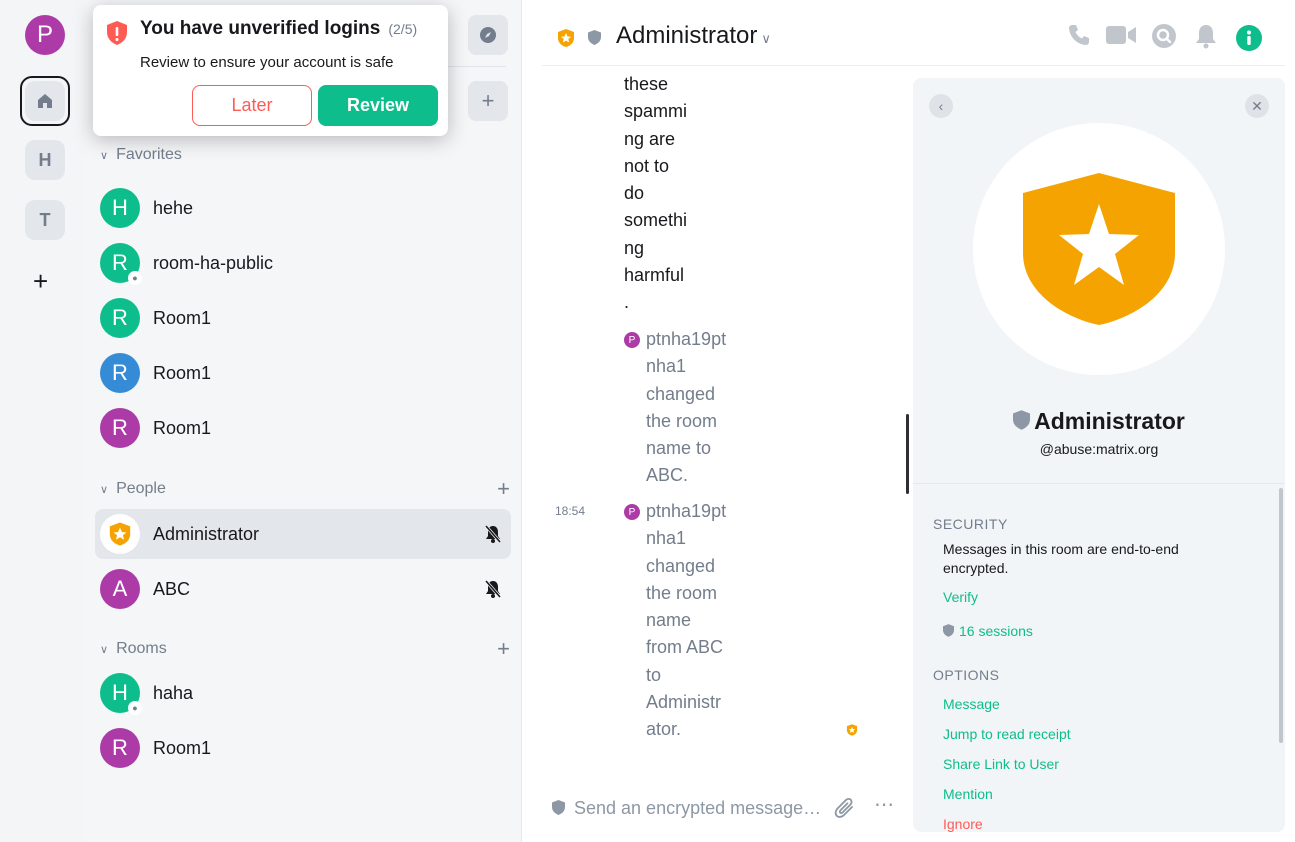  What do you see at coordinates (907, 454) in the screenshot?
I see `timeline-scrollbar` at bounding box center [907, 454].